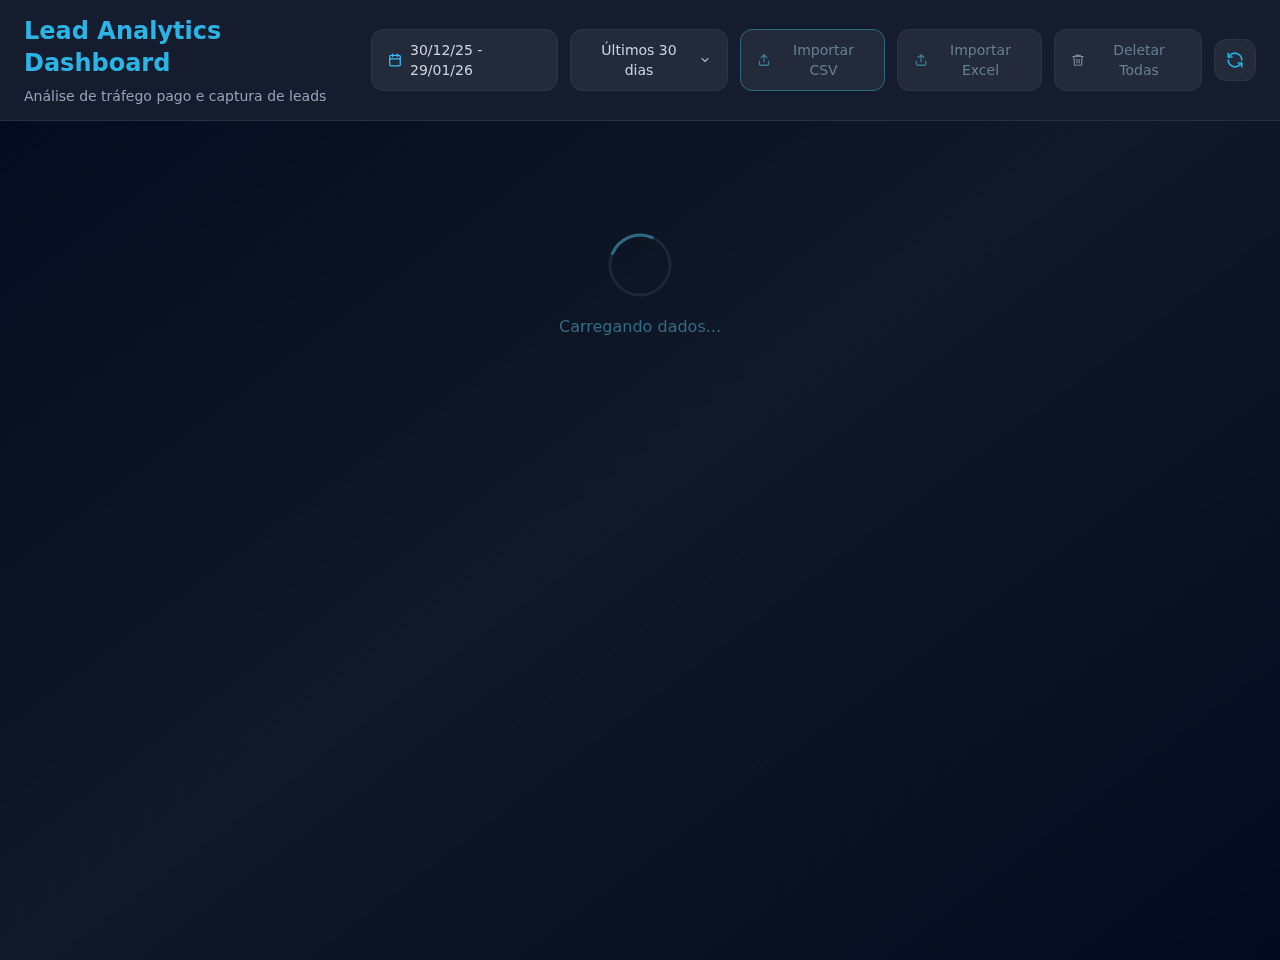 The width and height of the screenshot is (1280, 960). Describe the element at coordinates (123, 47) in the screenshot. I see `dashboard-title: Lead Analytics Dashboard` at that location.